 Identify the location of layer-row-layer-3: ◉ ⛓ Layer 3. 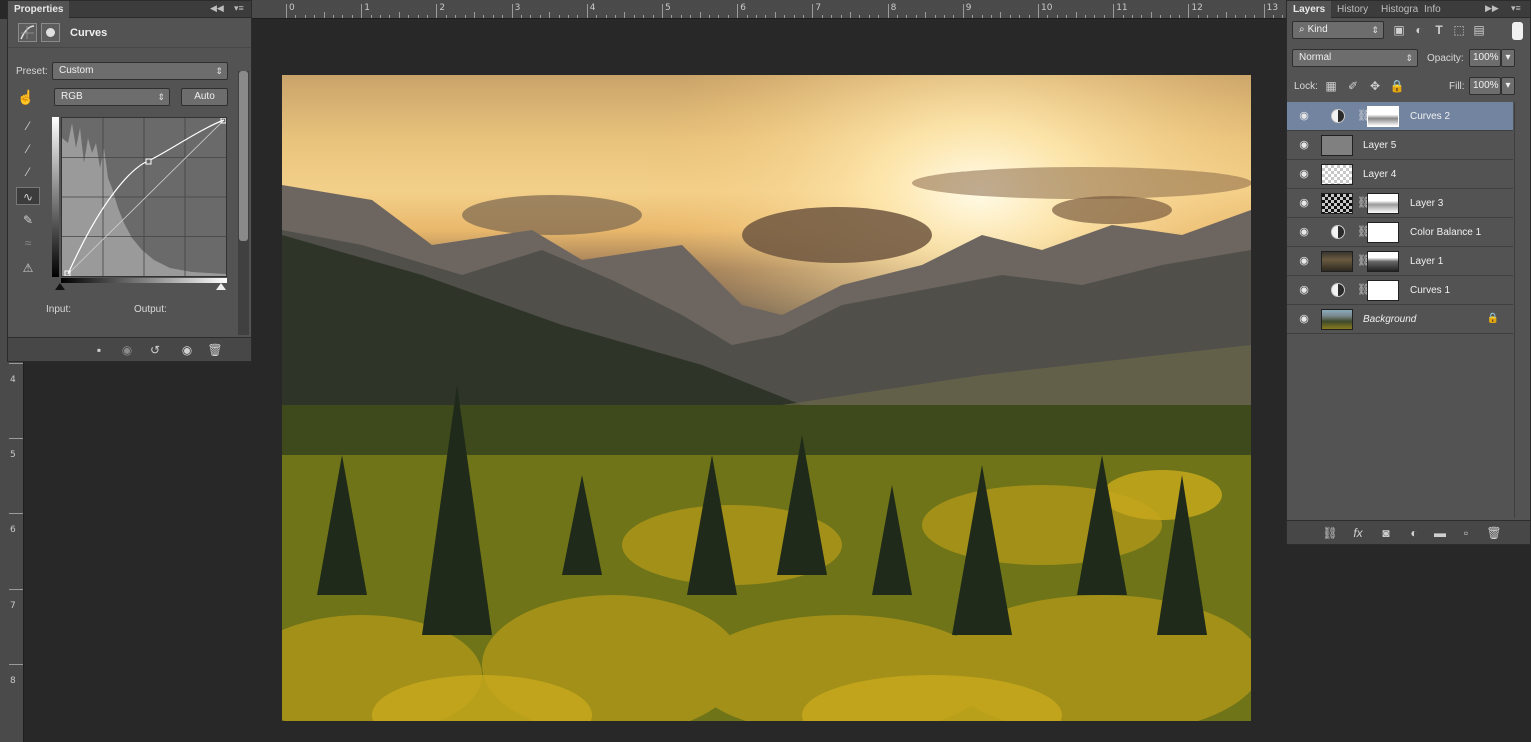
(1400, 203).